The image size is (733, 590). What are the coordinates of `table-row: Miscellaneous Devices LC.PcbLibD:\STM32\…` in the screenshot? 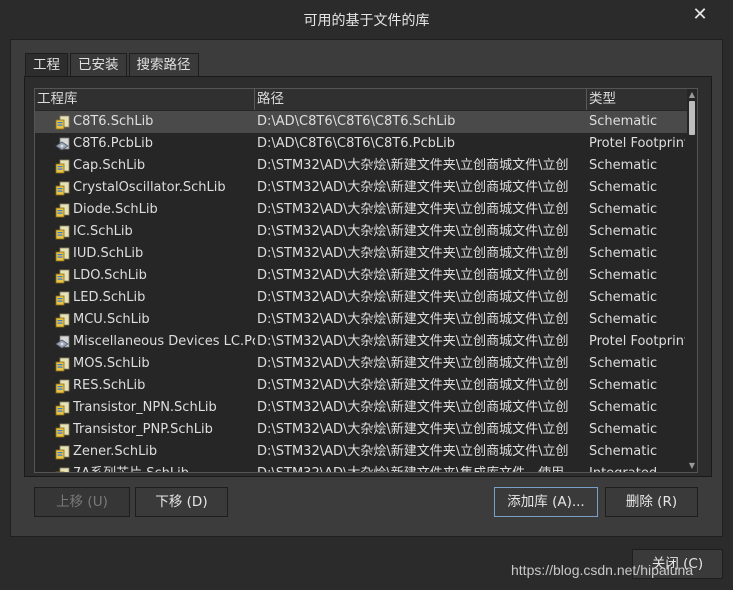 It's located at (361, 342).